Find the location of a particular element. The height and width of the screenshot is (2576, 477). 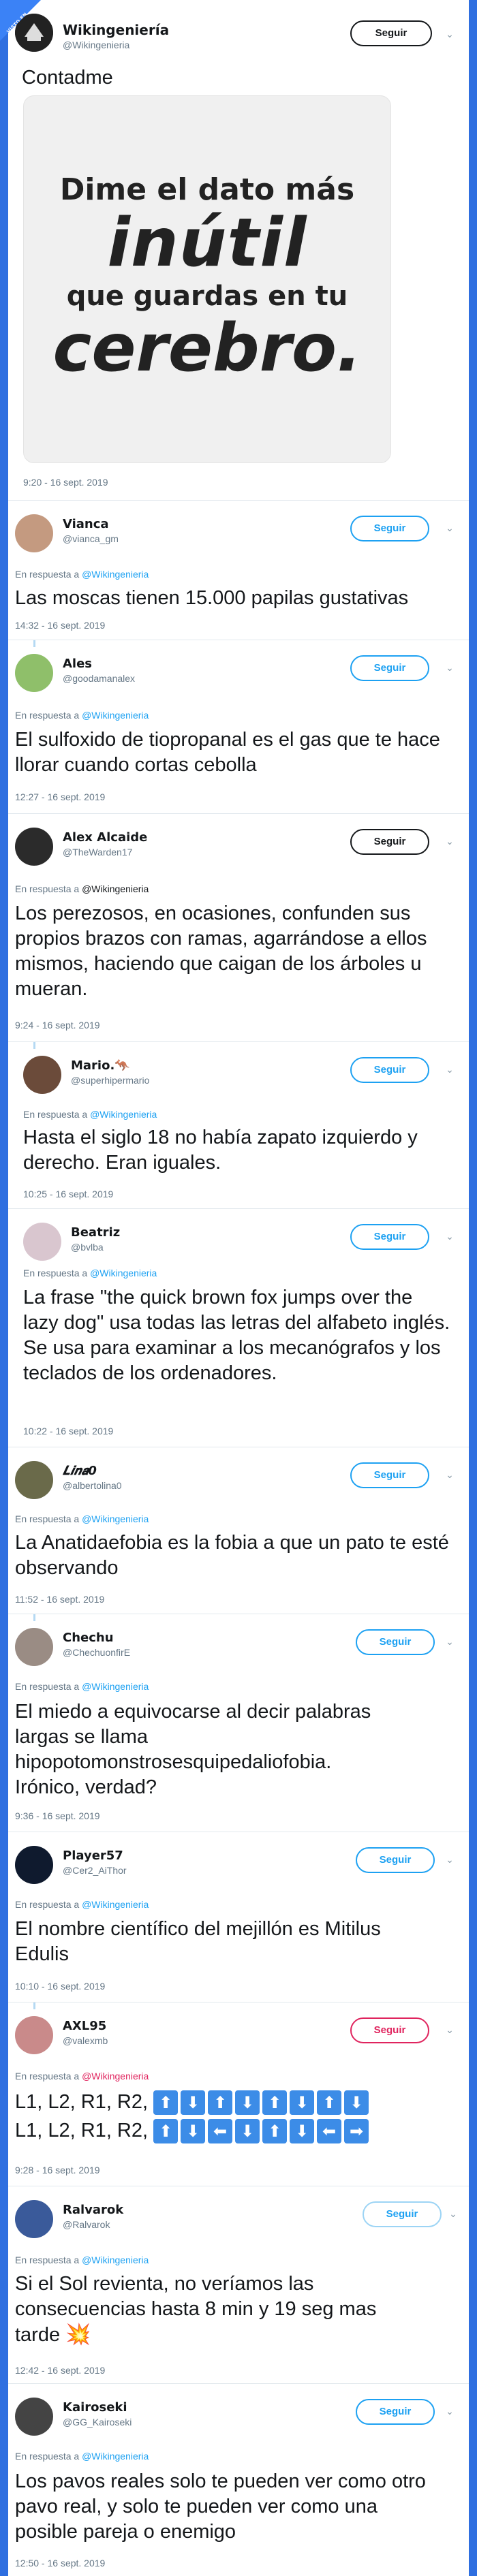

author-name: Beatriz is located at coordinates (95, 1232).